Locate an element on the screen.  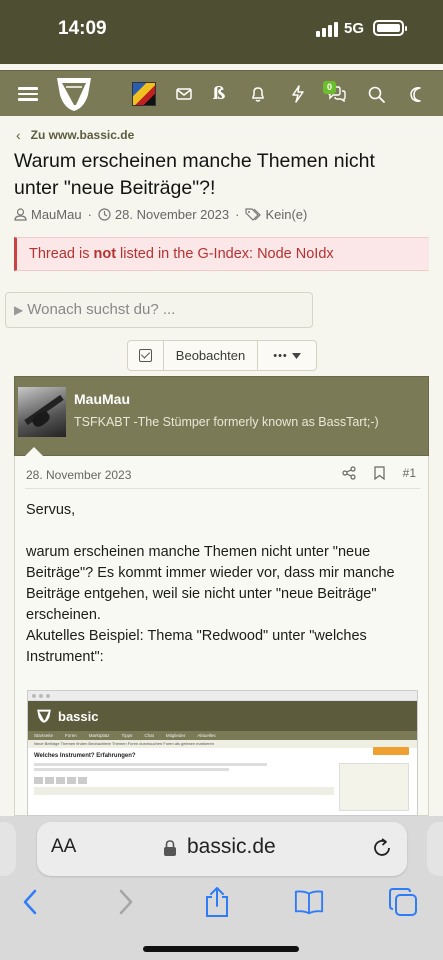
address-bar: AA bassic.de is located at coordinates (222, 849).